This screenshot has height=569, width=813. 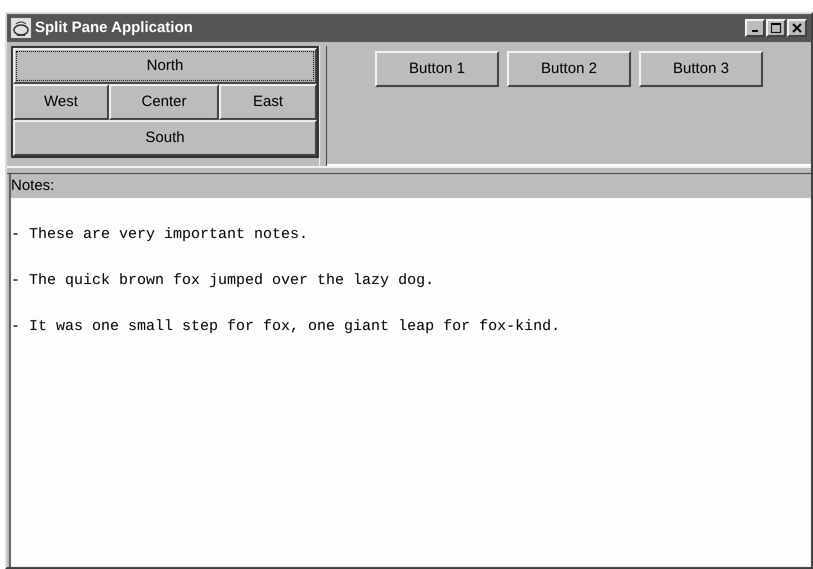 I want to click on push-button: Button 2, so click(x=569, y=69).